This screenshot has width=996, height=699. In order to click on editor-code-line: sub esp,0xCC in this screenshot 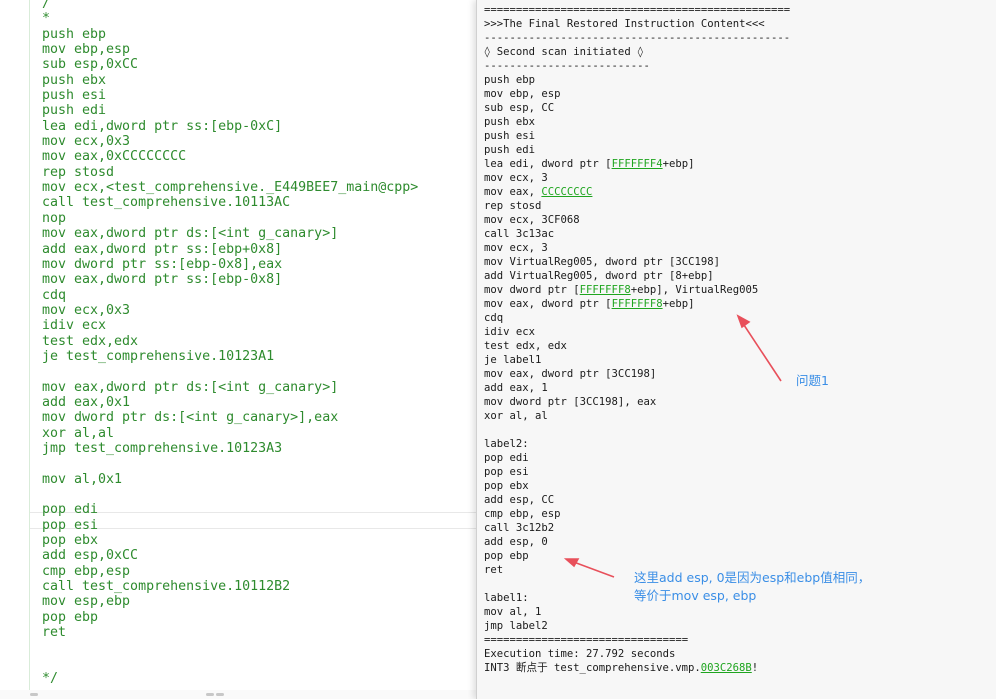, I will do `click(230, 64)`.